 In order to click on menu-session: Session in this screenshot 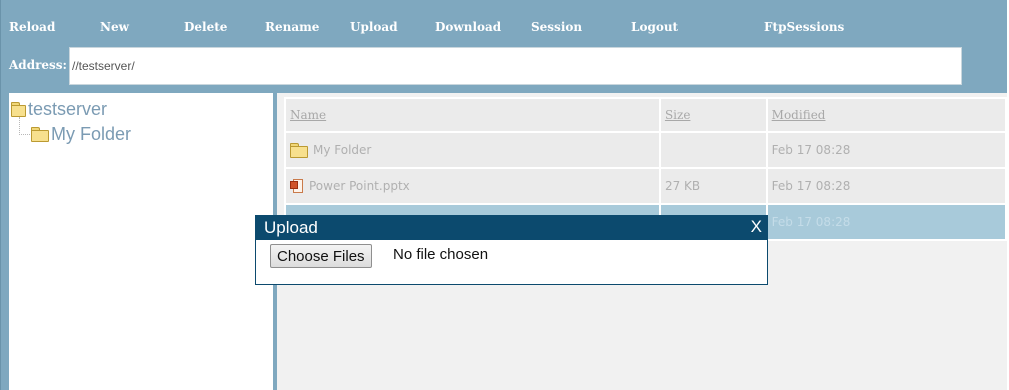, I will do `click(556, 27)`.